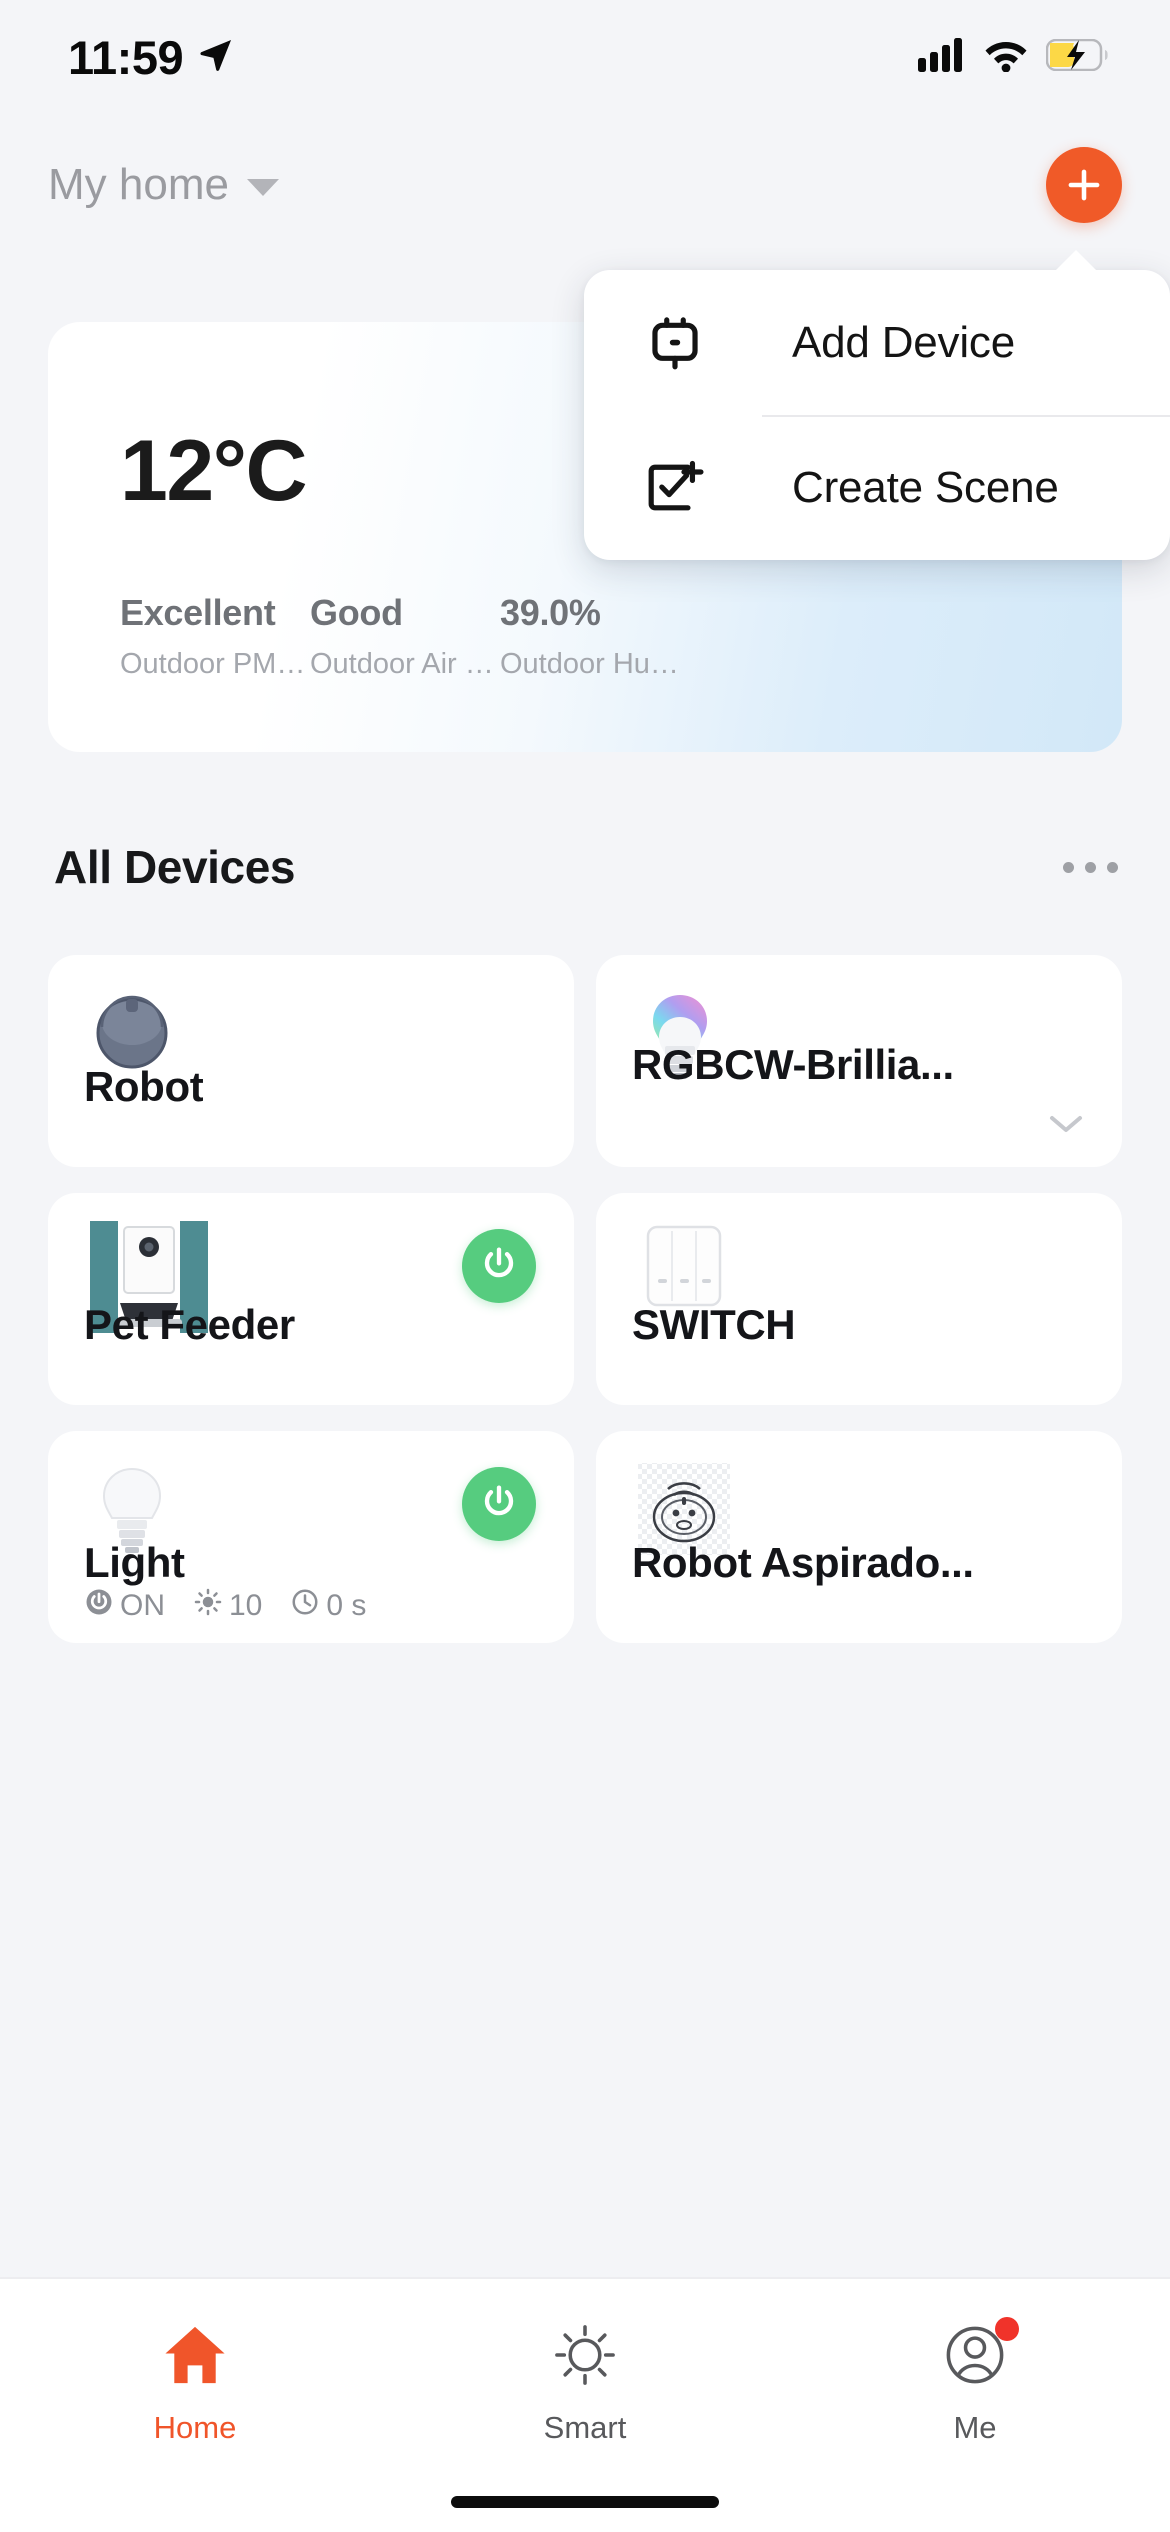  I want to click on add-menu-popup: Add Device Create Scene, so click(877, 405).